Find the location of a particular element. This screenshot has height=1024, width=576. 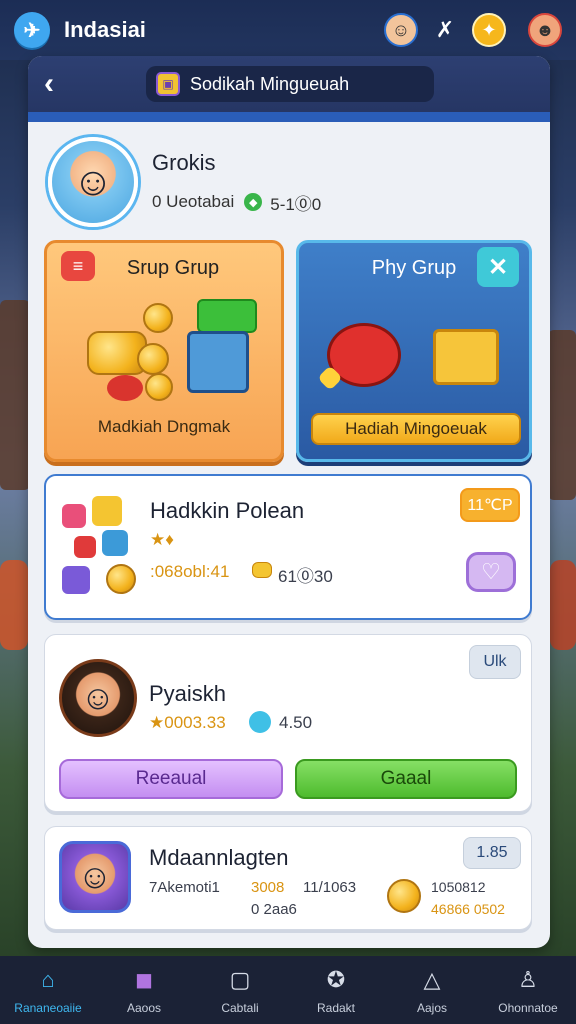

level-tag: 11℃P is located at coordinates (490, 505).